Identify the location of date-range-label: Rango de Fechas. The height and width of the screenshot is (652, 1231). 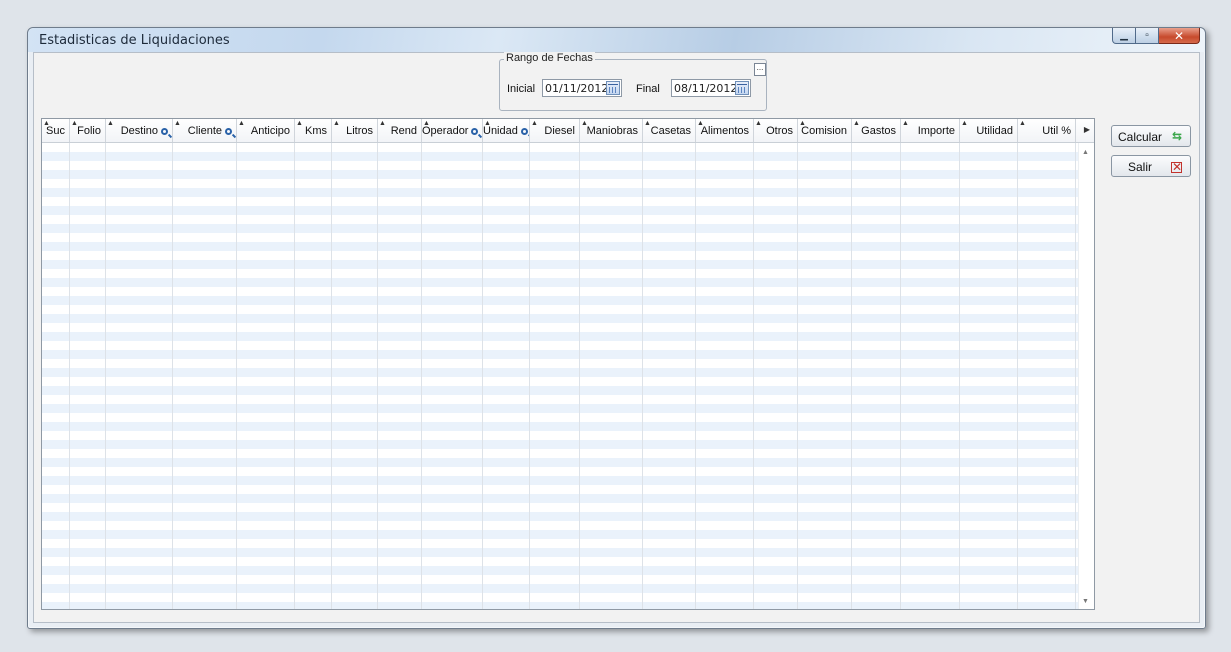
(549, 58).